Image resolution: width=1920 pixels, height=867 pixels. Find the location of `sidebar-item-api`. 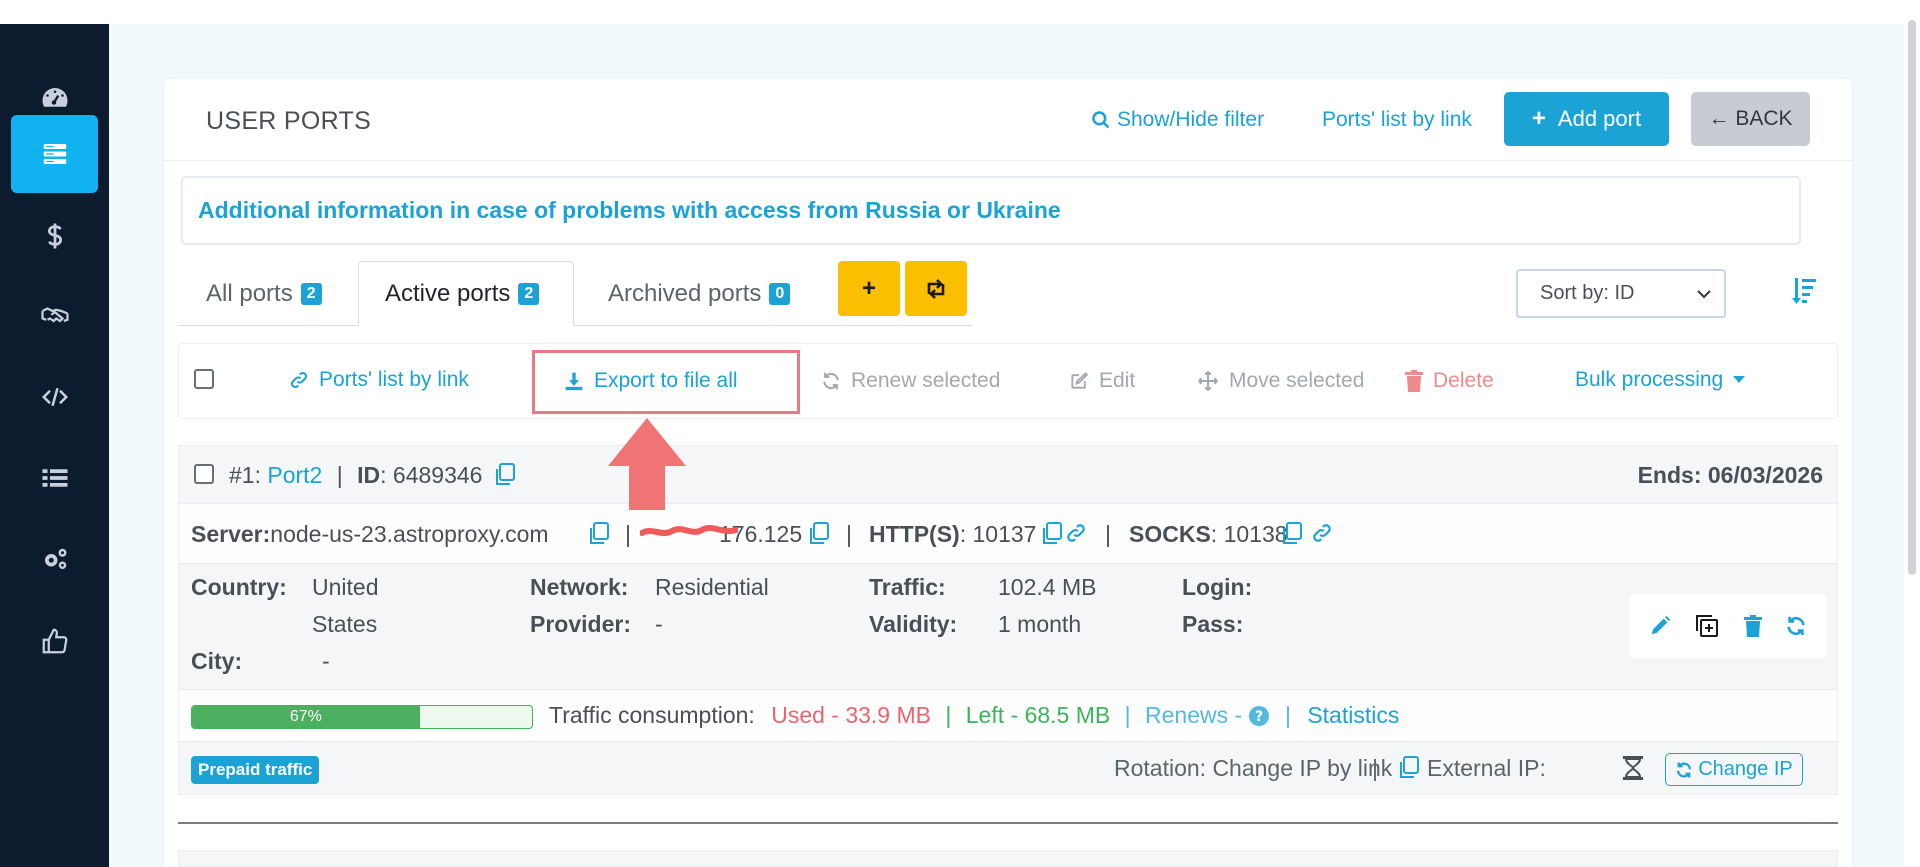

sidebar-item-api is located at coordinates (54, 397).